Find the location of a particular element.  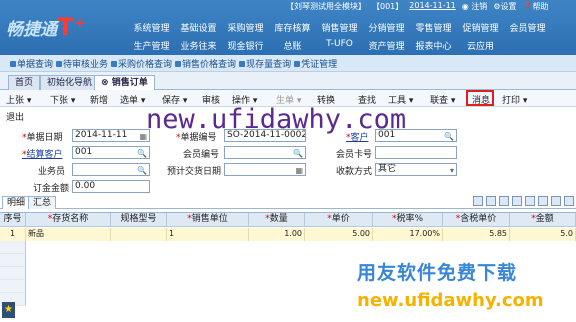

col-header: *含税单价 is located at coordinates (476, 220).